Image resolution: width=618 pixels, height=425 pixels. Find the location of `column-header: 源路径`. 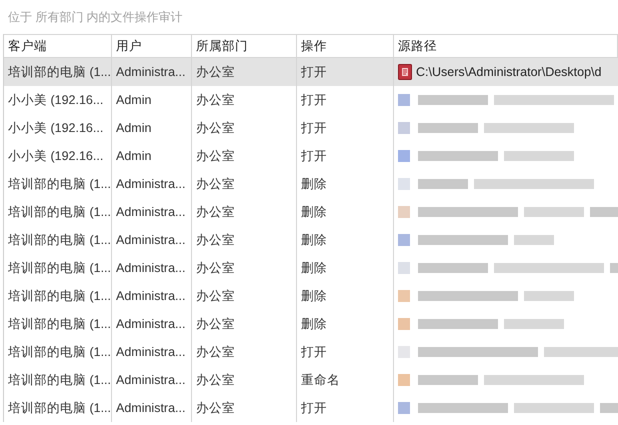

column-header: 源路径 is located at coordinates (506, 46).